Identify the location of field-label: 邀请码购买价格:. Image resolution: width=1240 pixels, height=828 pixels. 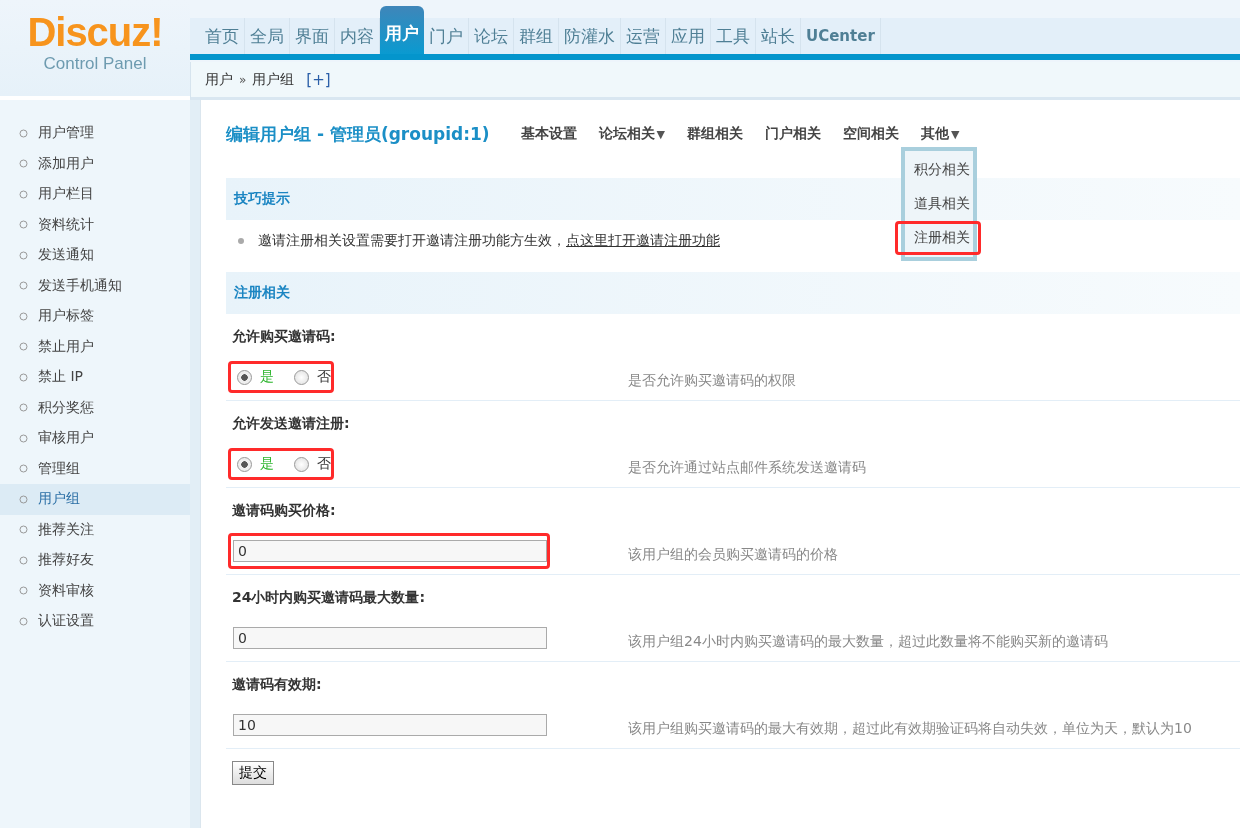
(284, 510).